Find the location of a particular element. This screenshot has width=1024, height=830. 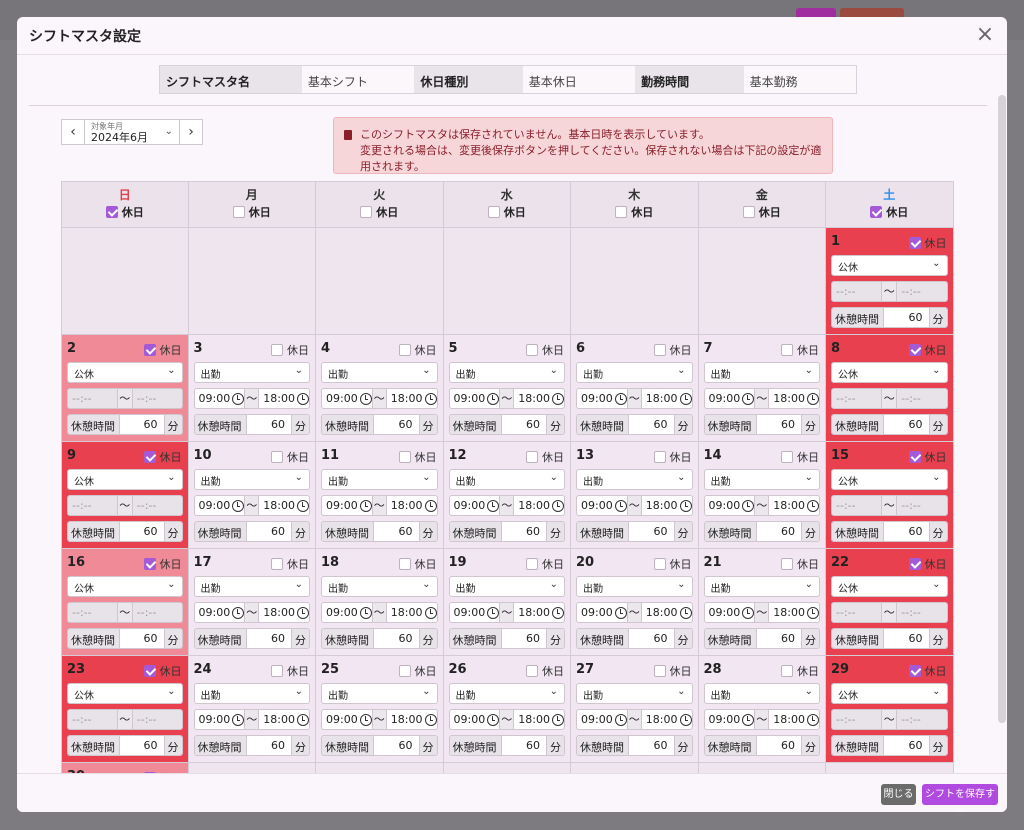

month-select: 対象年月 2024年6月 ⌄ is located at coordinates (132, 132).